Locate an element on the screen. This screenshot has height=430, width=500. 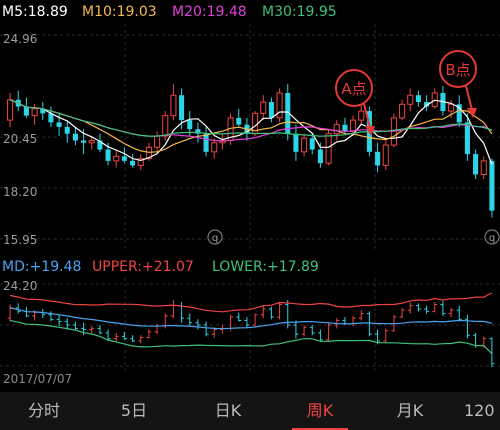
price-label-2: 20.45 is located at coordinates (20, 139).